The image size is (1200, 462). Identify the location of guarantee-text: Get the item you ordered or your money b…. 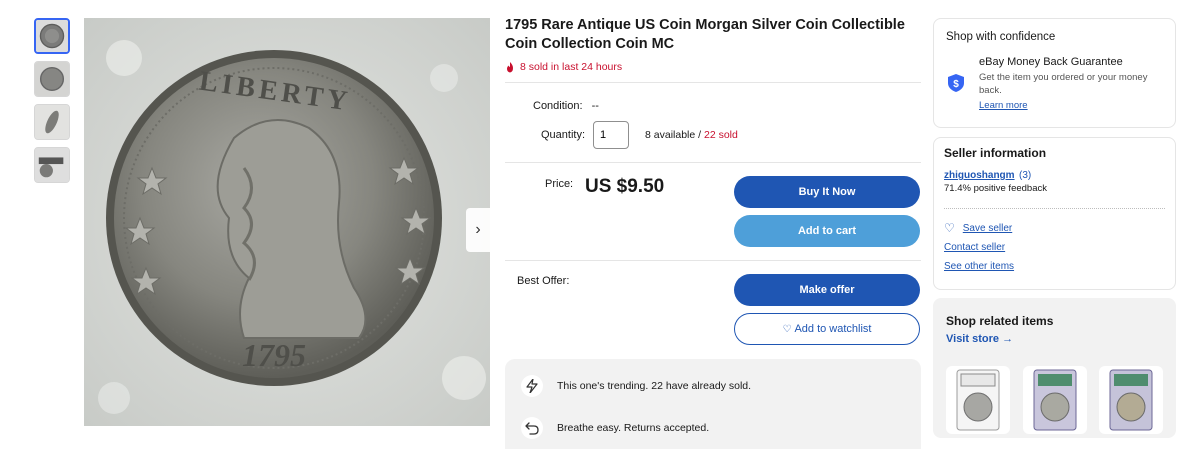
(1063, 84).